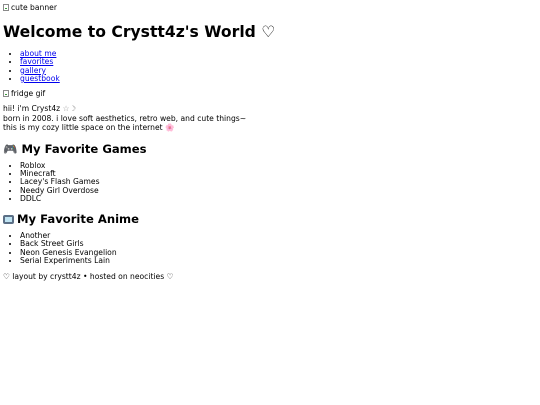 This screenshot has height=405, width=540. I want to click on banner-image: cute banner, so click(30, 7).